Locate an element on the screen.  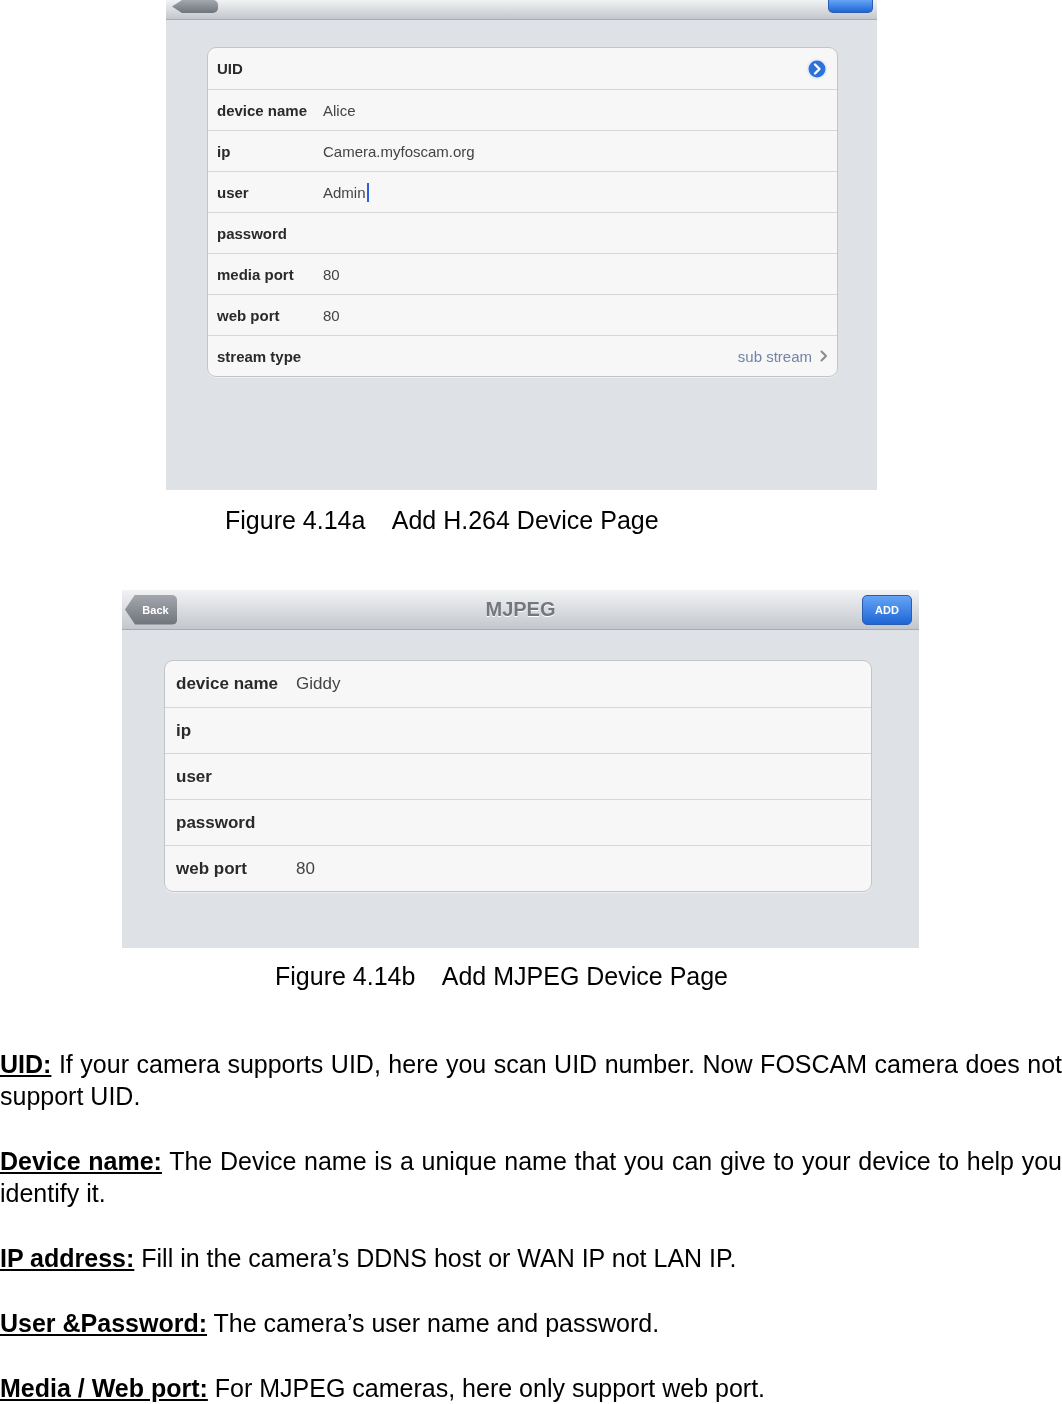
chevron-icon is located at coordinates (824, 356).